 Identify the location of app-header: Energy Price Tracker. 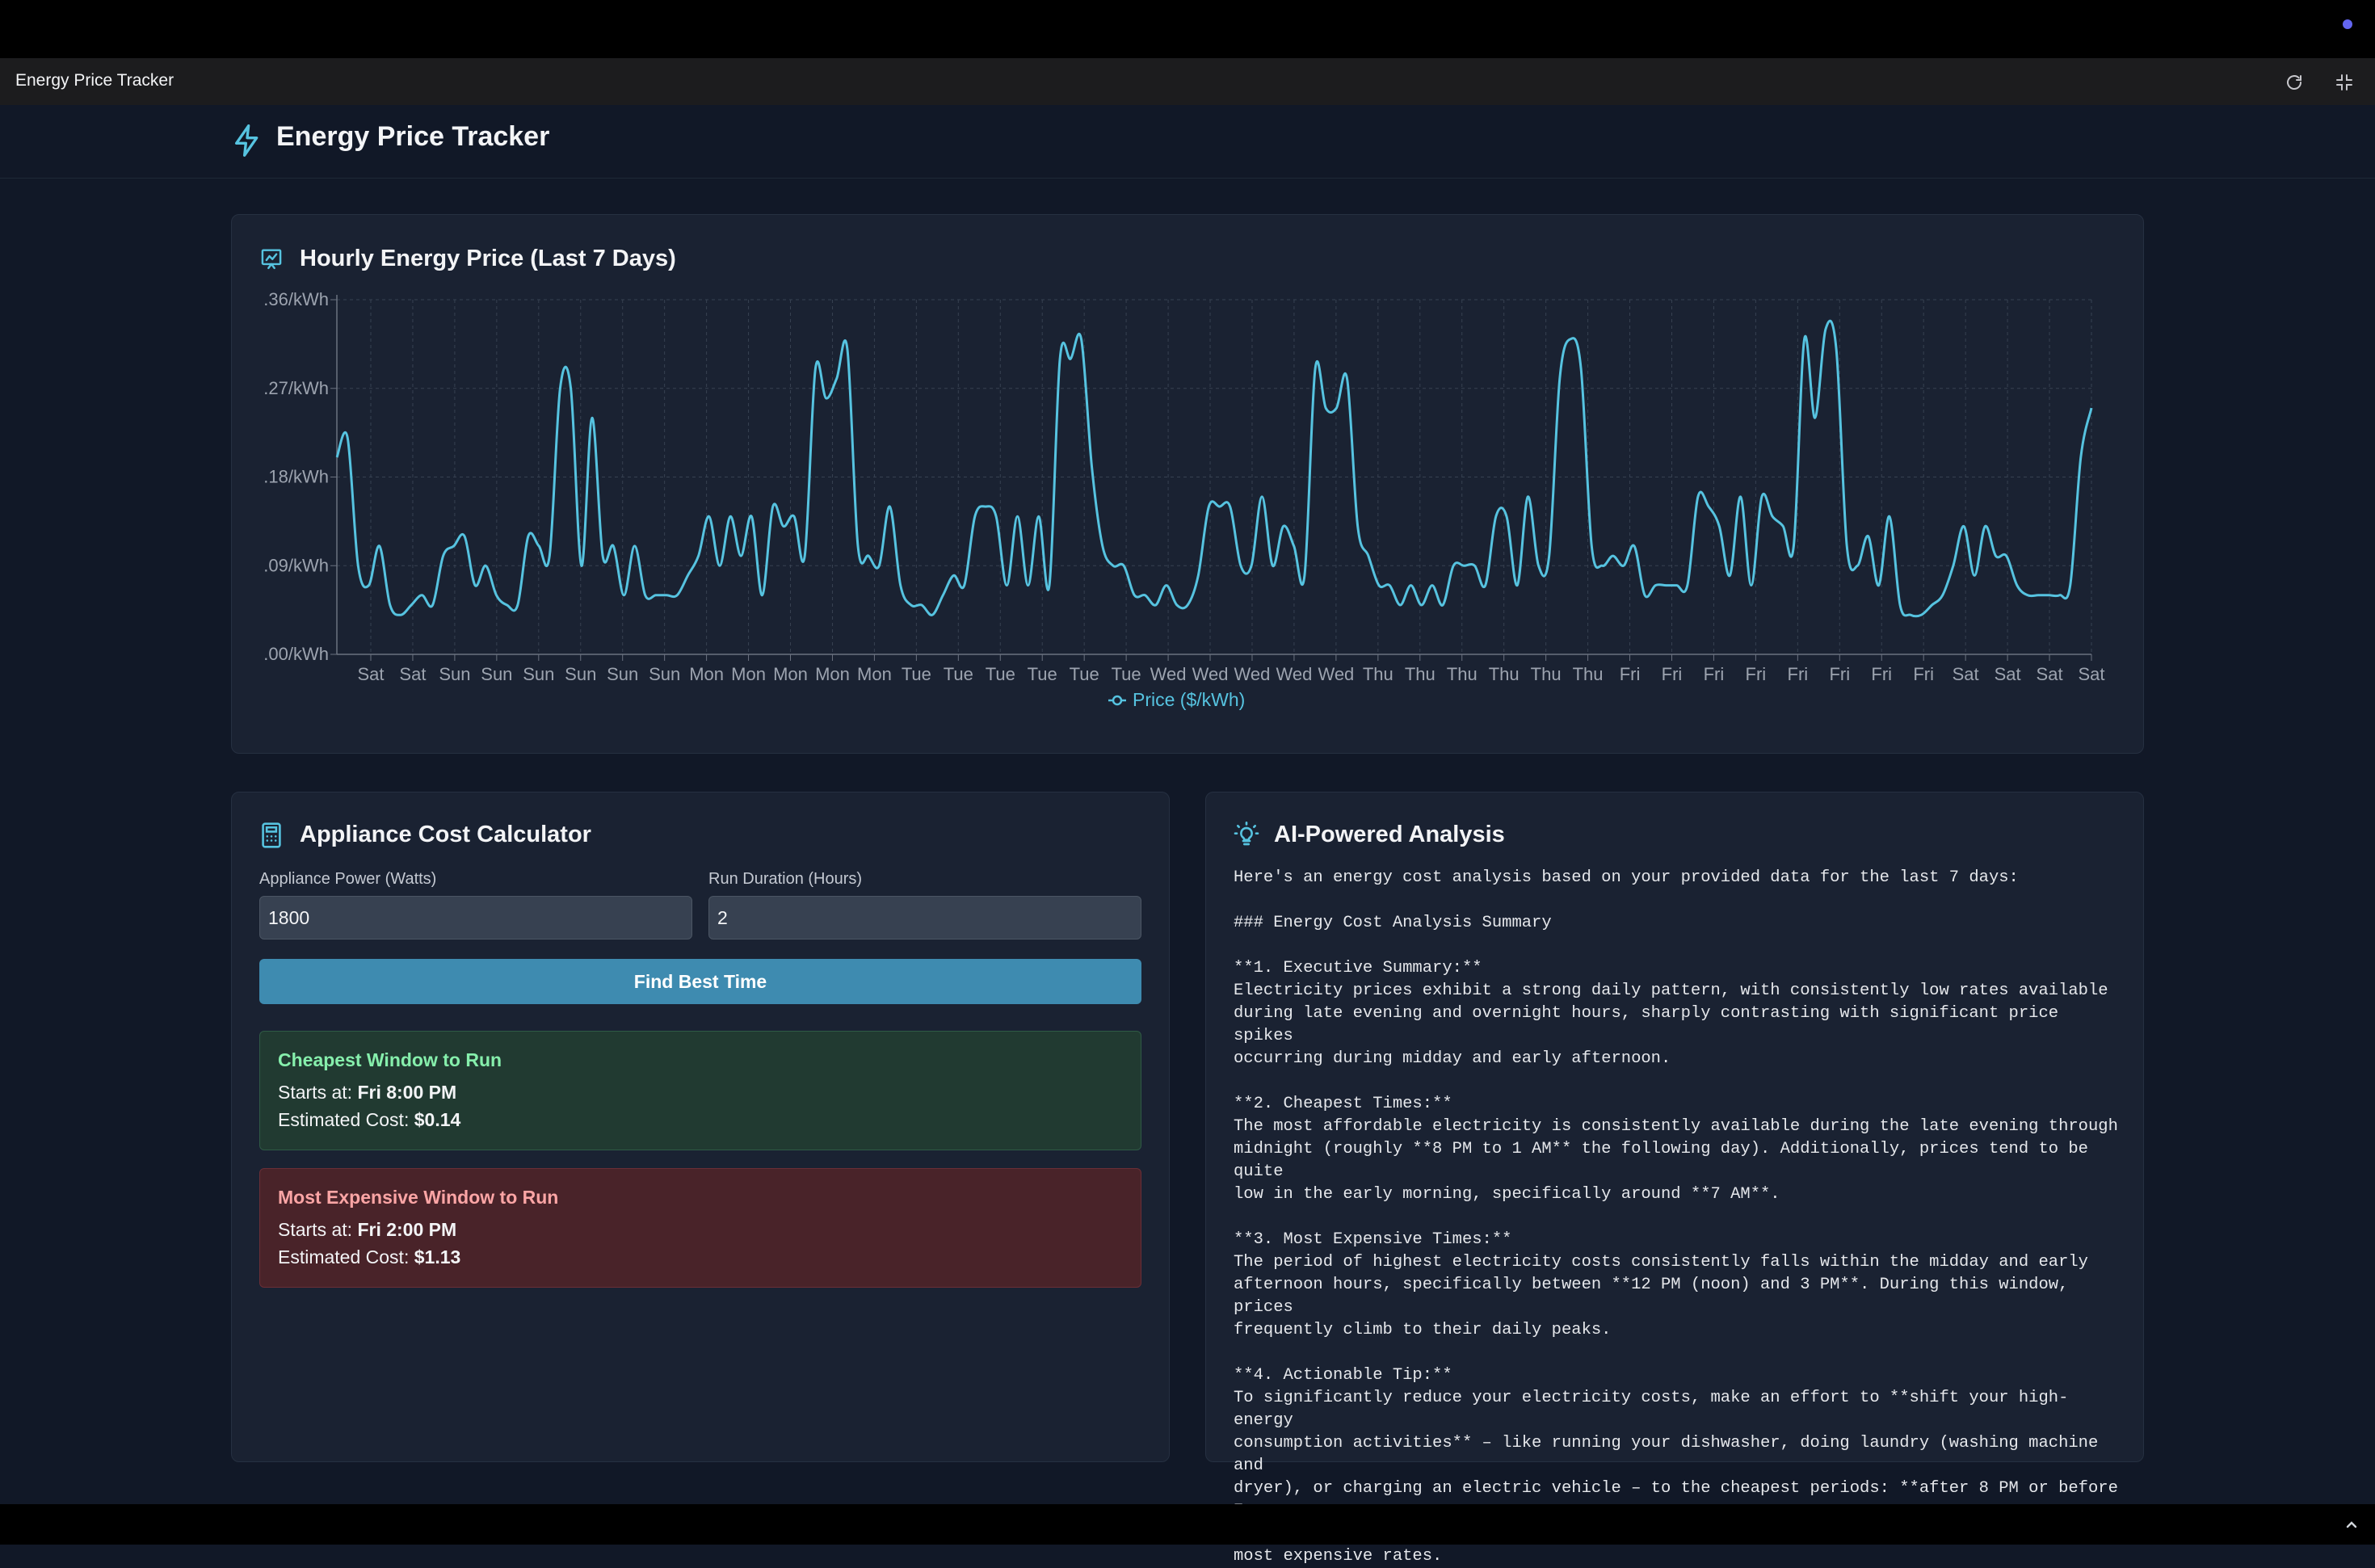
(1187, 142).